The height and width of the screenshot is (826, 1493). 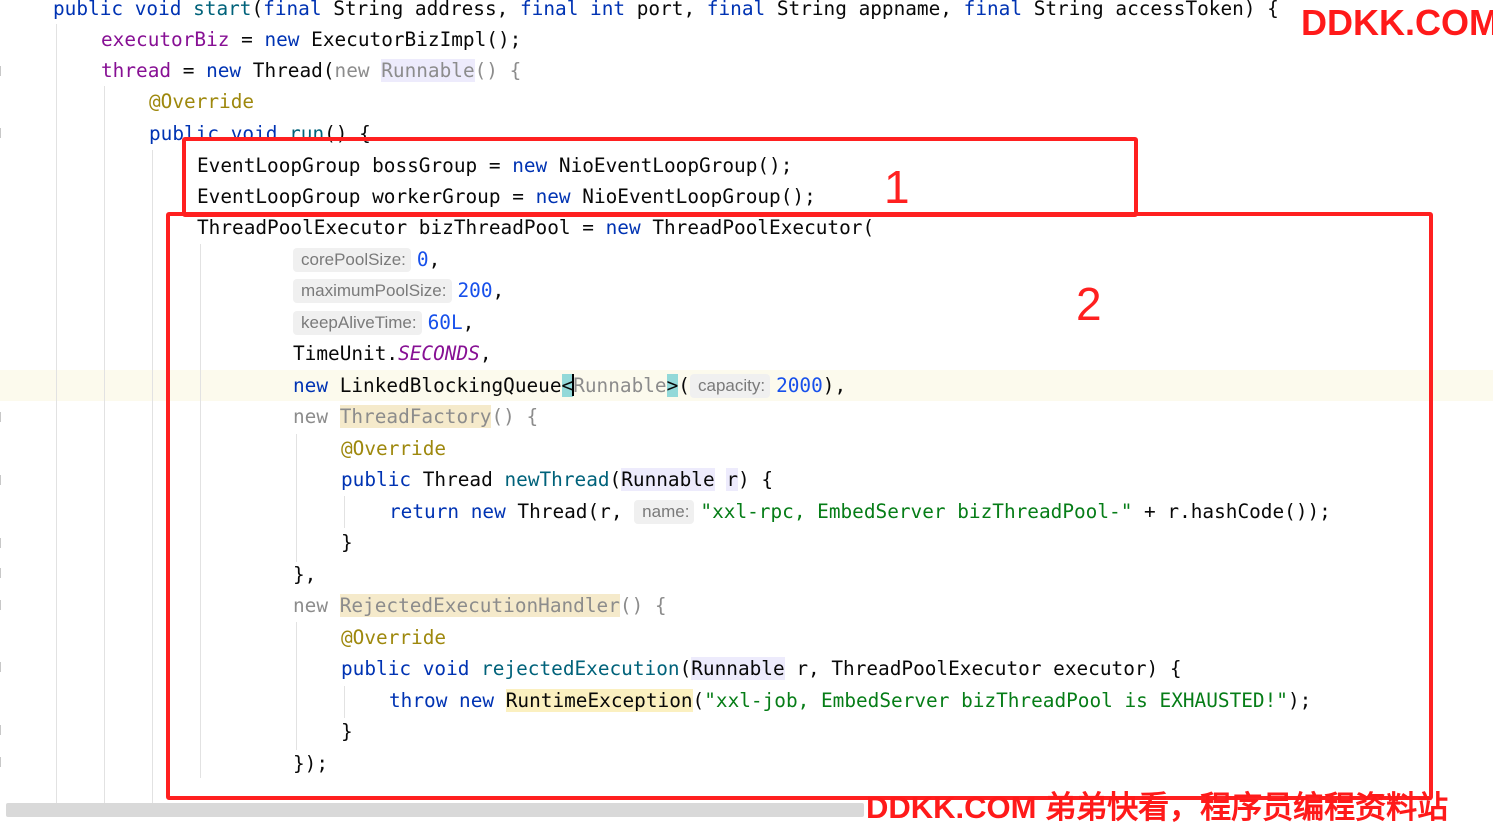 I want to click on code-line: thread = new Thread(new Runnable() {, so click(x=311, y=70).